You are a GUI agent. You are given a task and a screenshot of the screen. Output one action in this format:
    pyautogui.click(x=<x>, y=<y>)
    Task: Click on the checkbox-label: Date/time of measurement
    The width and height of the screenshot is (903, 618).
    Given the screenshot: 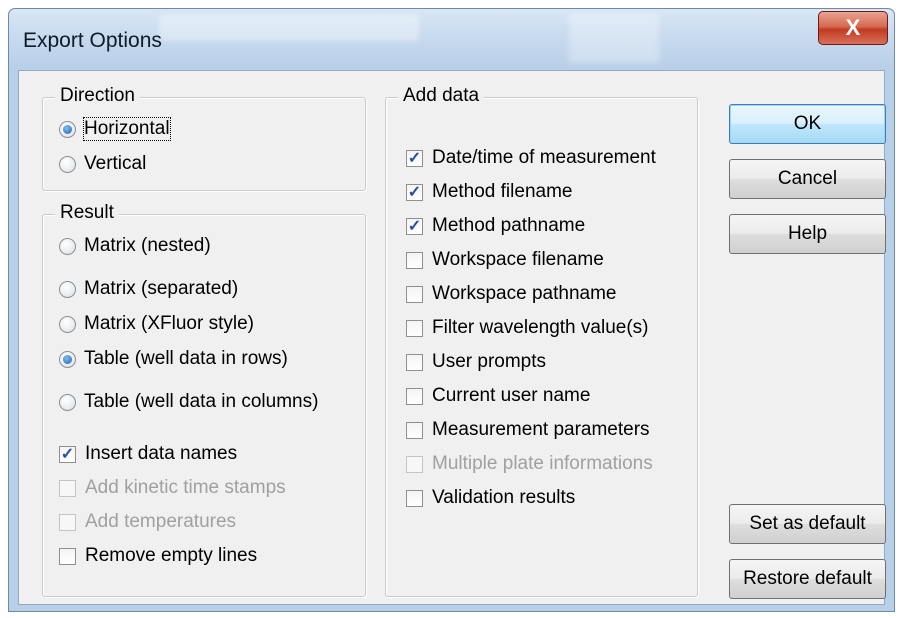 What is the action you would take?
    pyautogui.click(x=544, y=157)
    